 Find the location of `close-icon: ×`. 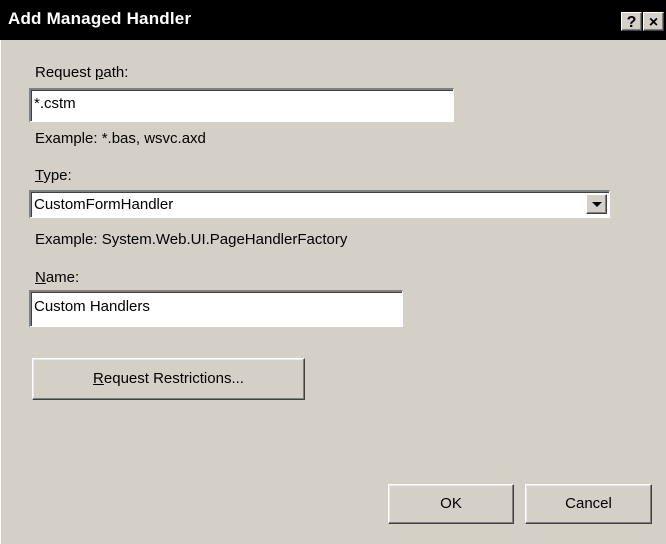

close-icon: × is located at coordinates (653, 22).